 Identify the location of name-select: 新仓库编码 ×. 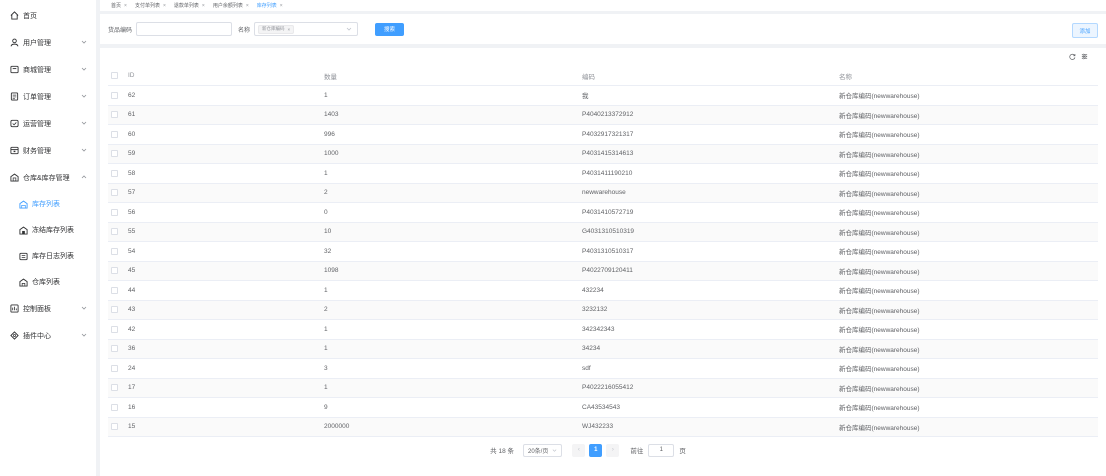
(306, 29).